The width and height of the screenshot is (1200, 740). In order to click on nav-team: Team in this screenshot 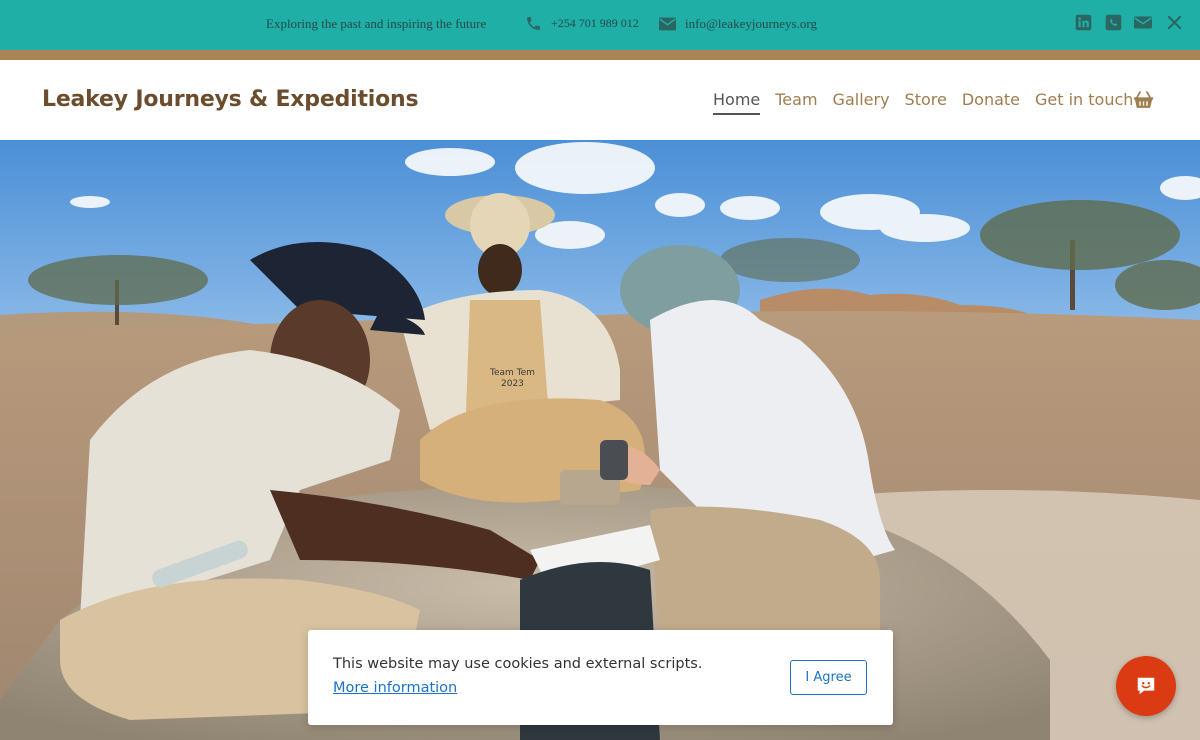, I will do `click(796, 102)`.